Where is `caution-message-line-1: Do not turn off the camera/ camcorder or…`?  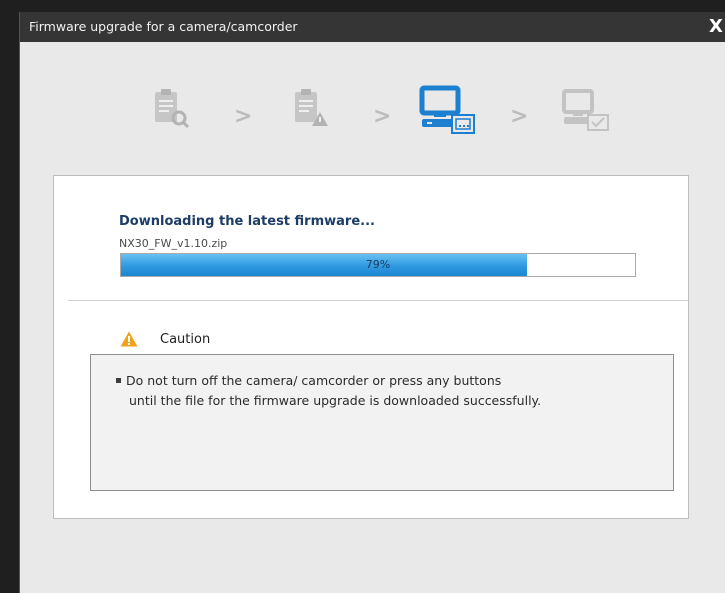 caution-message-line-1: Do not turn off the camera/ camcorder or… is located at coordinates (314, 380).